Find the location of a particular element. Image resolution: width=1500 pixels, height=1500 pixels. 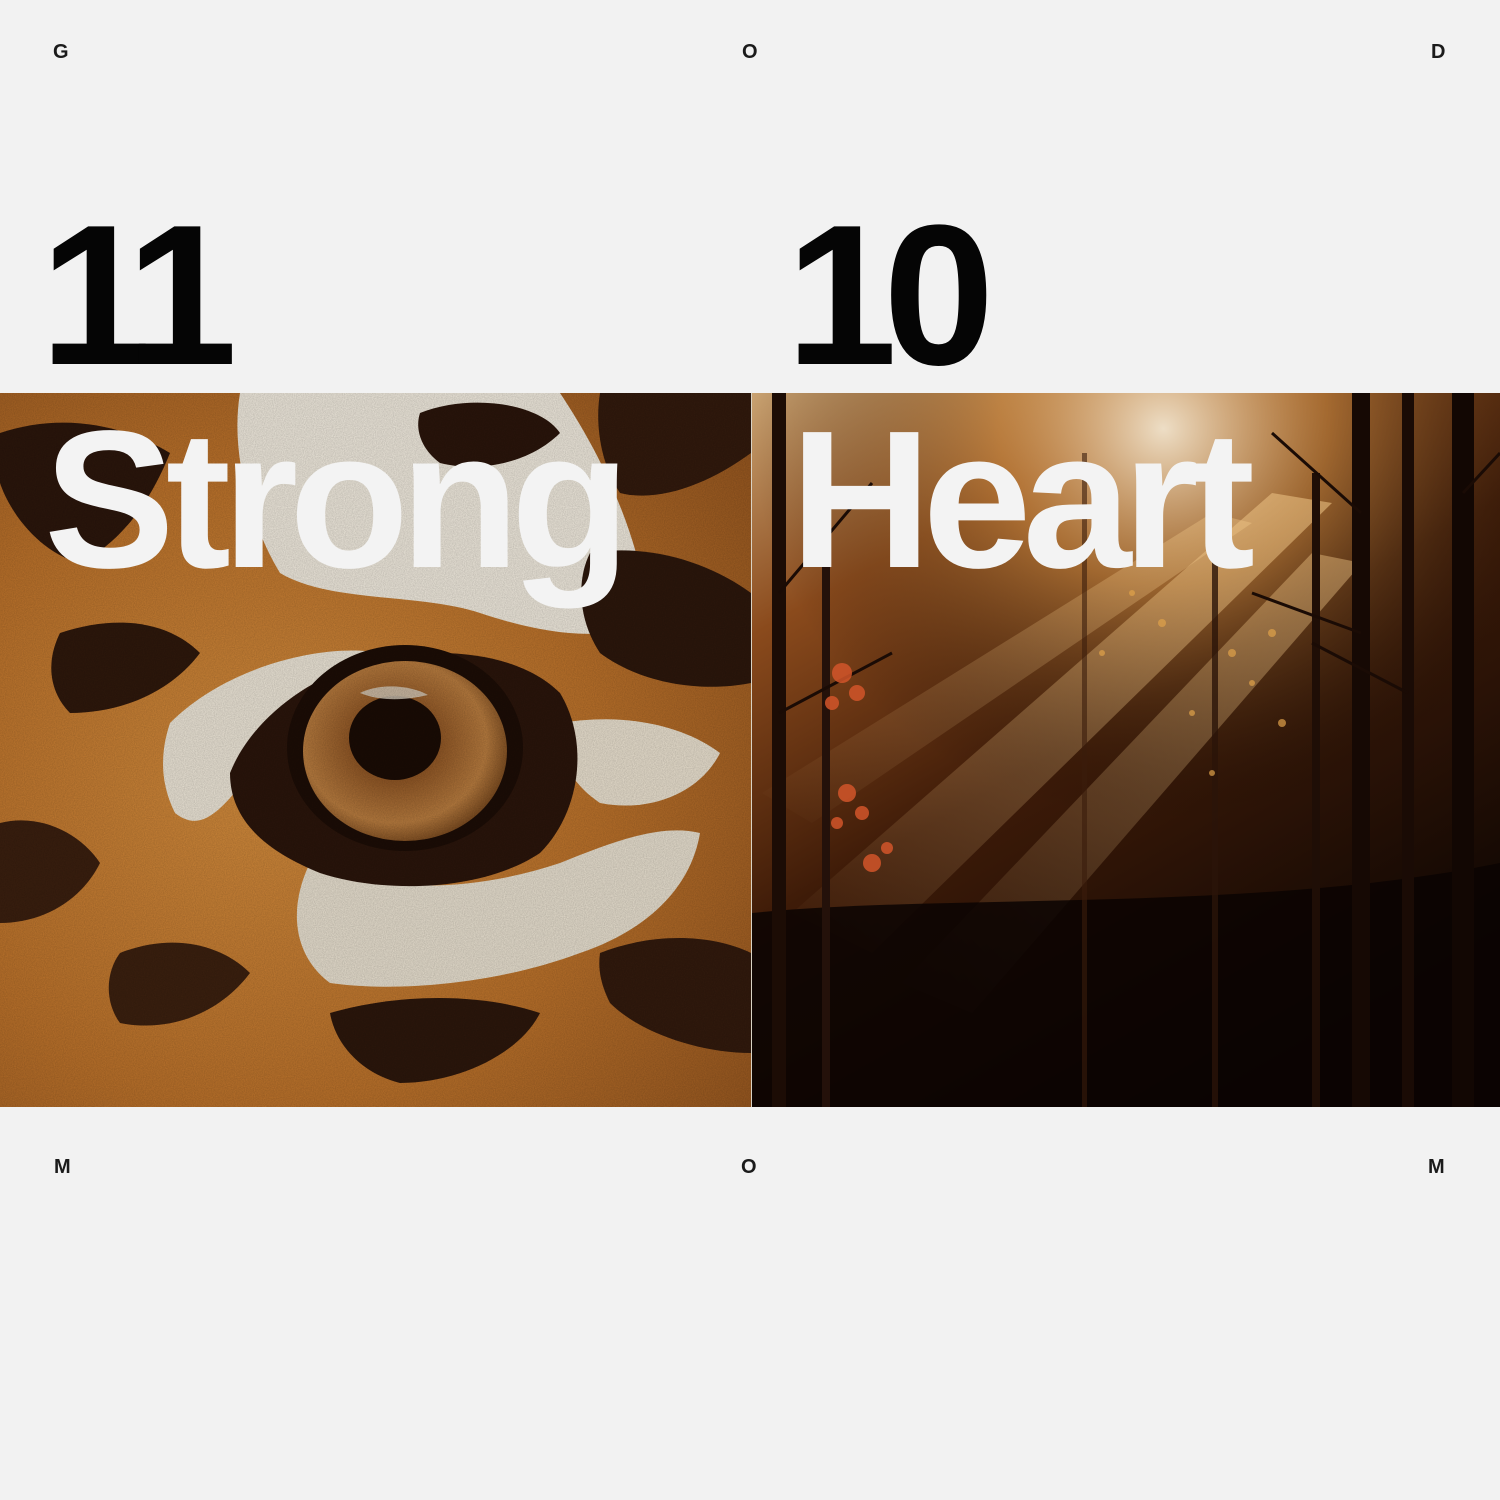

corner-letter-top-center: O is located at coordinates (750, 52).